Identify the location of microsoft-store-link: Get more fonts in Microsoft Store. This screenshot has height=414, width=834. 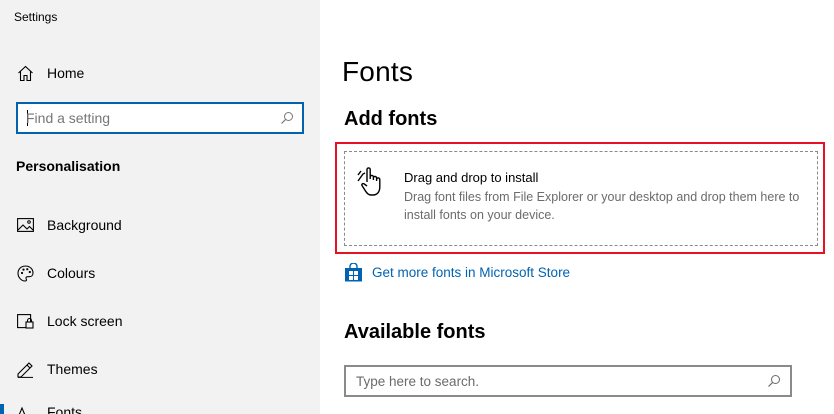
(457, 271).